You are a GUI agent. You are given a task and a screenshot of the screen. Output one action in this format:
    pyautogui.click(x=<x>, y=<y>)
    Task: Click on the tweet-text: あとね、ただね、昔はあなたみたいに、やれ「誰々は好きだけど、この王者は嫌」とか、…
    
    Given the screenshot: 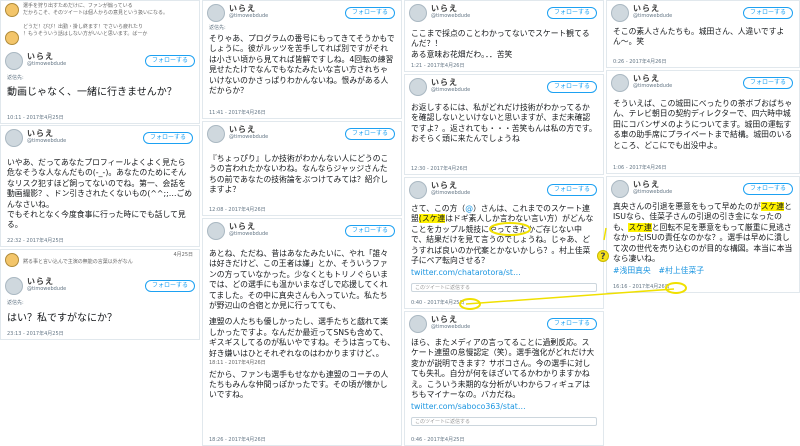 What is the action you would take?
    pyautogui.click(x=299, y=280)
    